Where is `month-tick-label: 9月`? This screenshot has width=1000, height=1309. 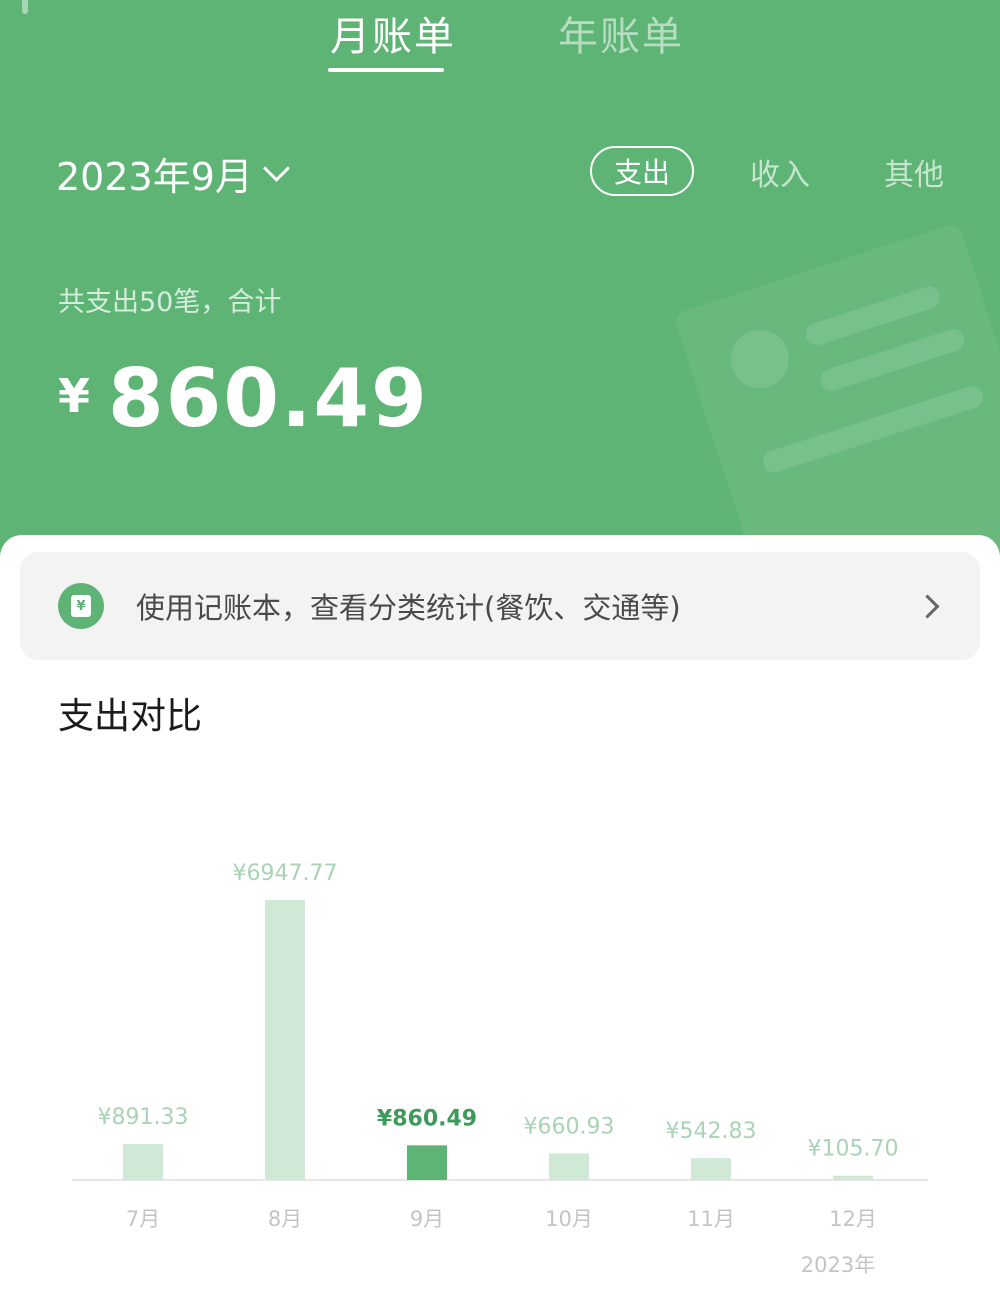 month-tick-label: 9月 is located at coordinates (427, 1219).